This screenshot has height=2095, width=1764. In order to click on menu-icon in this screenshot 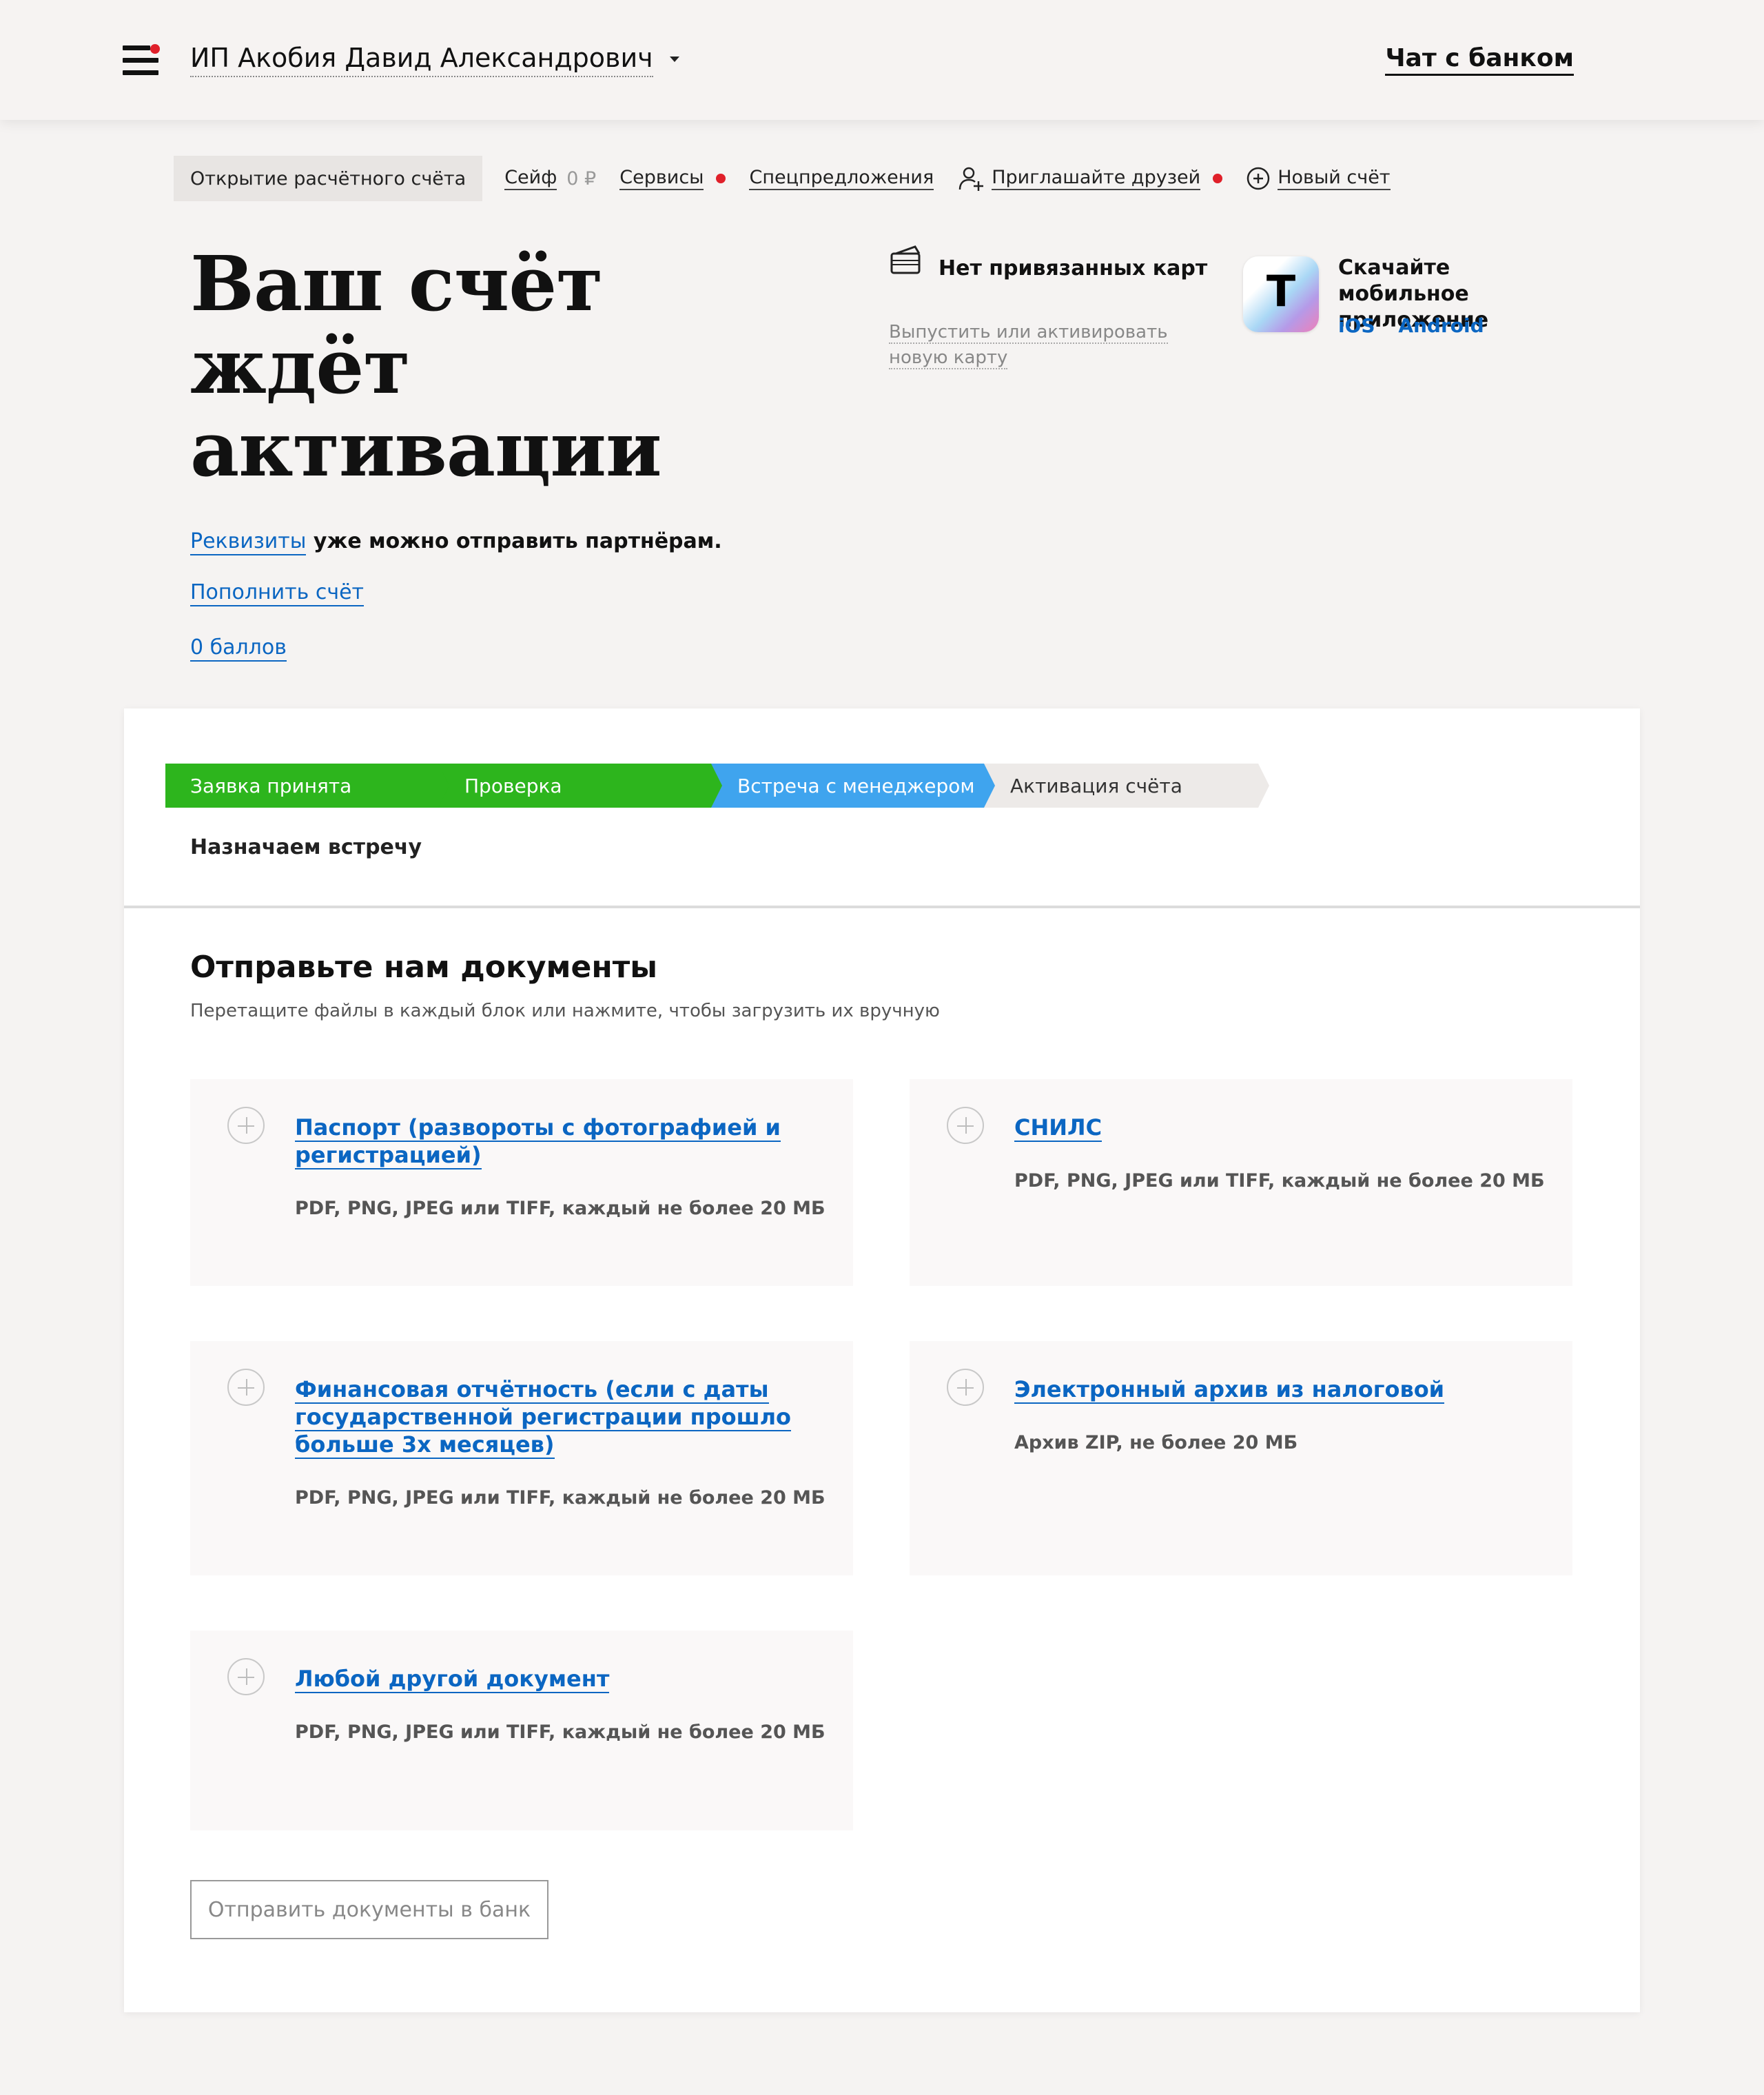, I will do `click(141, 60)`.